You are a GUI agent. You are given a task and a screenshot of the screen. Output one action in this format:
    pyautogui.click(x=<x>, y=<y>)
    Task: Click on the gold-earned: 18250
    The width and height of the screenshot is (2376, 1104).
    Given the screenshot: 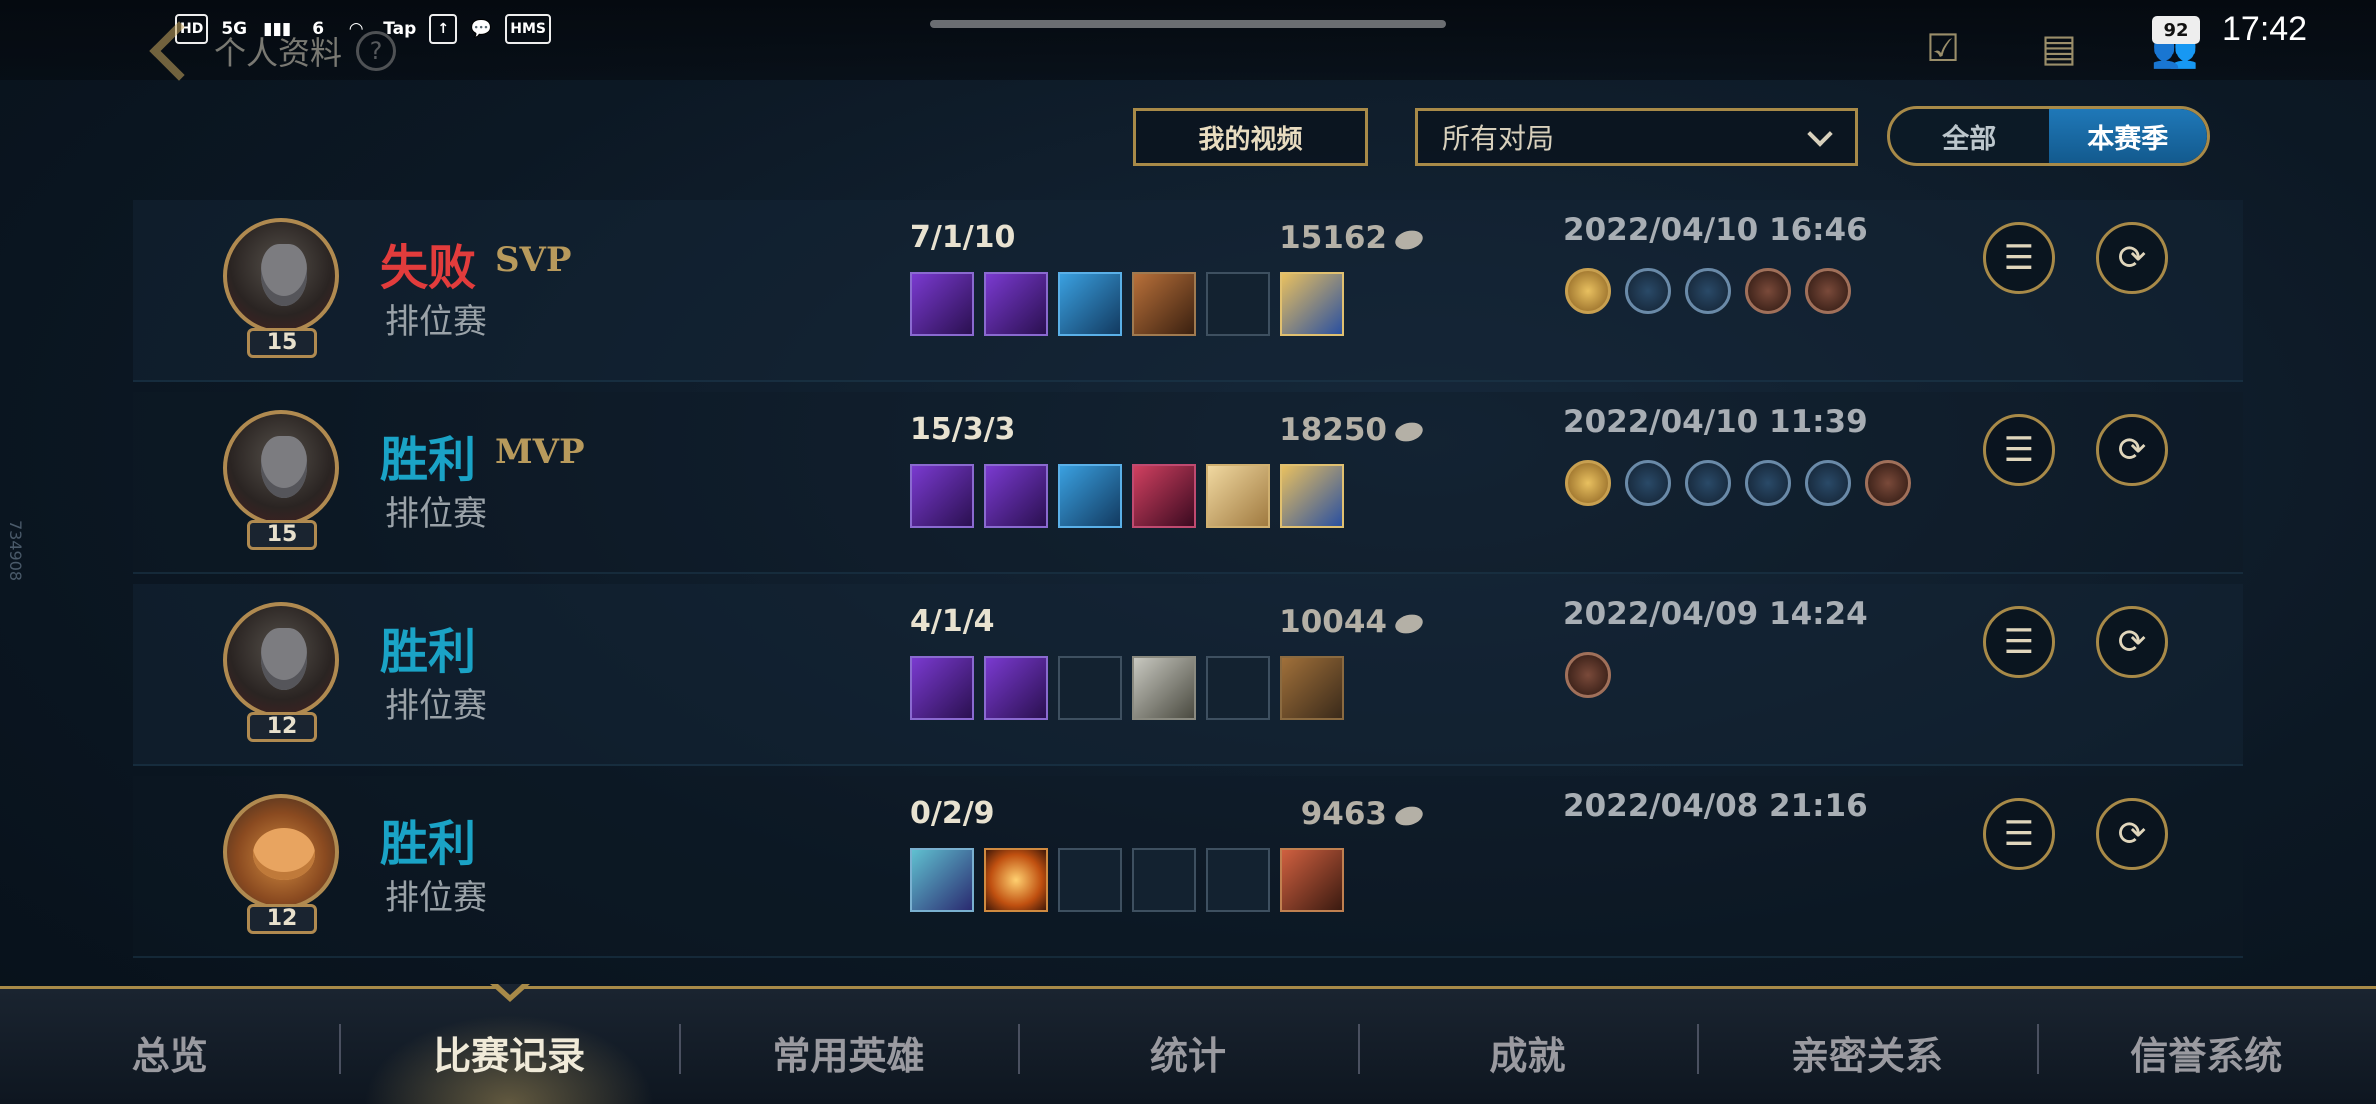 What is the action you would take?
    pyautogui.click(x=1314, y=430)
    